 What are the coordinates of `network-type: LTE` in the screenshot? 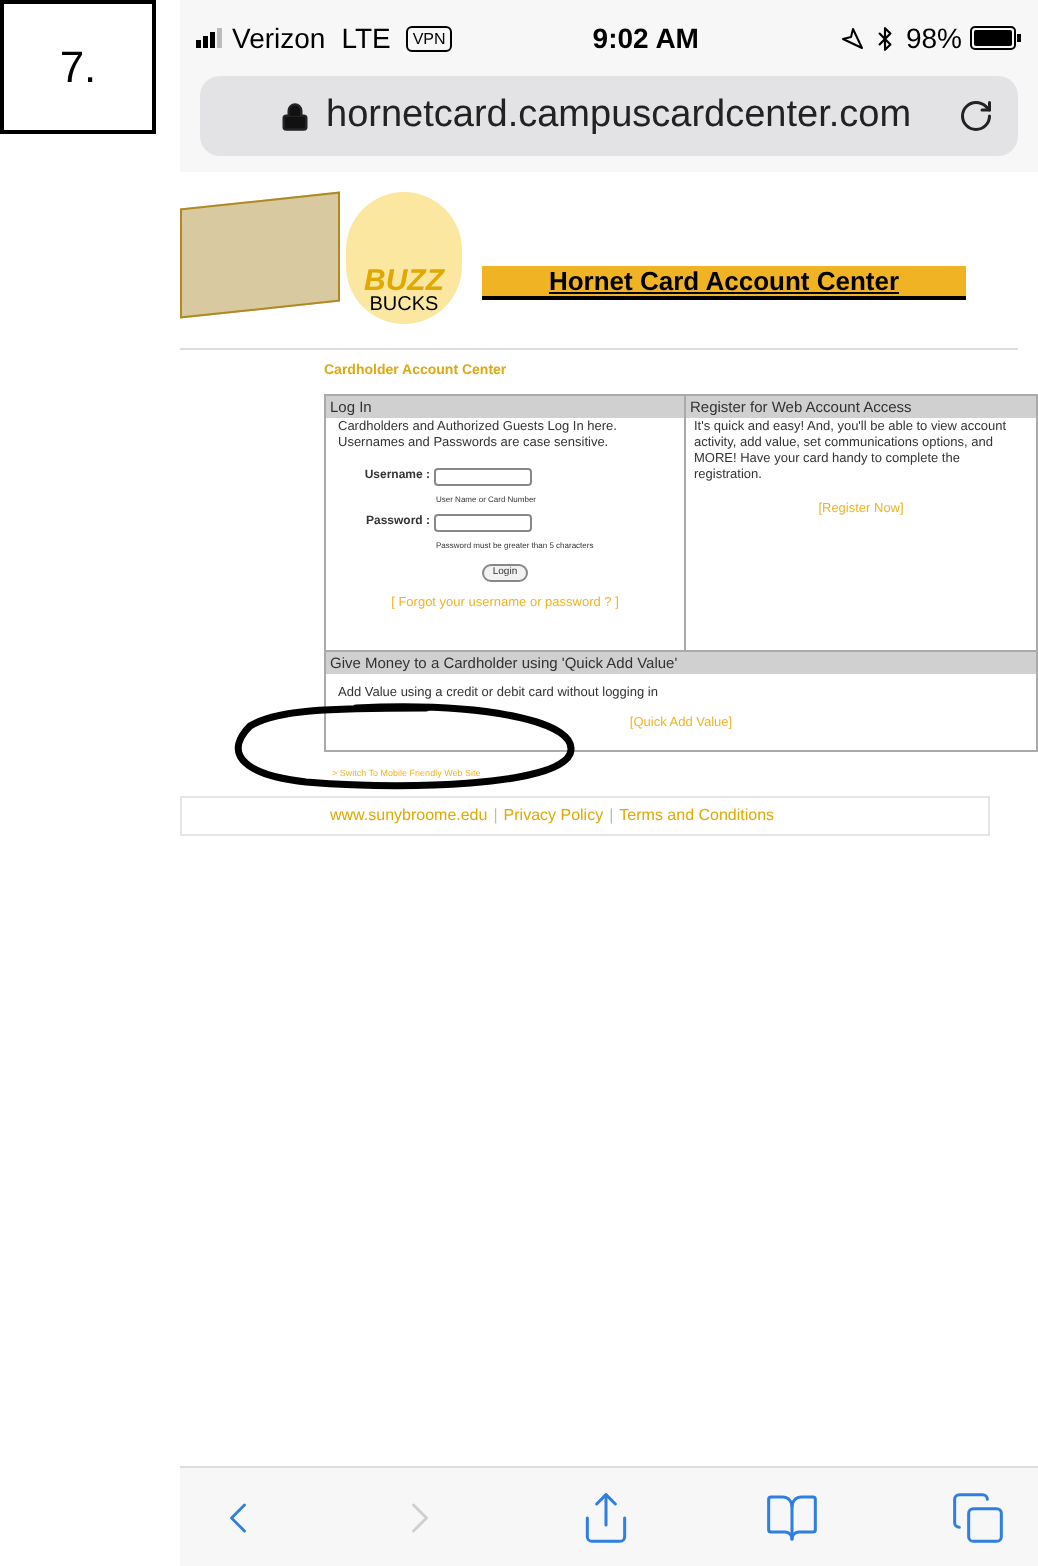 It's located at (366, 38).